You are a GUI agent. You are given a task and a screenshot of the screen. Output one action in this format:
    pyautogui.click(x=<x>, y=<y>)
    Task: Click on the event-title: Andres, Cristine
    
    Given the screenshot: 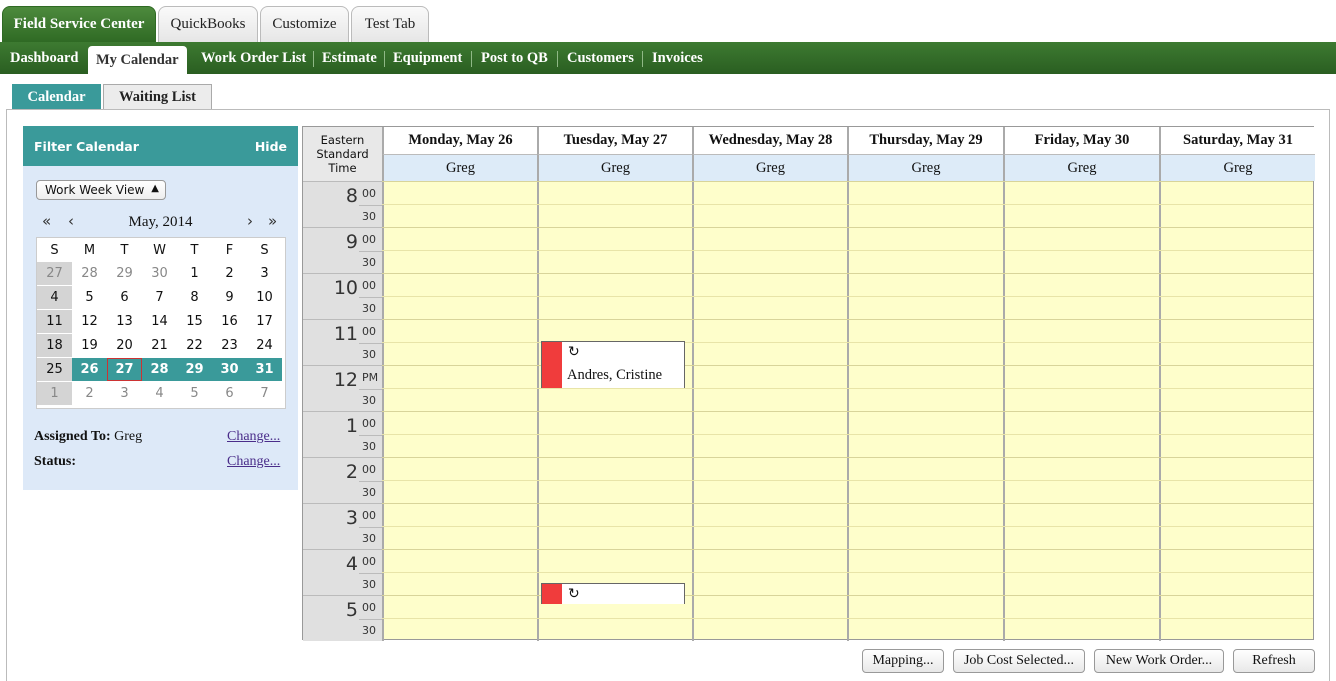 What is the action you would take?
    pyautogui.click(x=615, y=375)
    